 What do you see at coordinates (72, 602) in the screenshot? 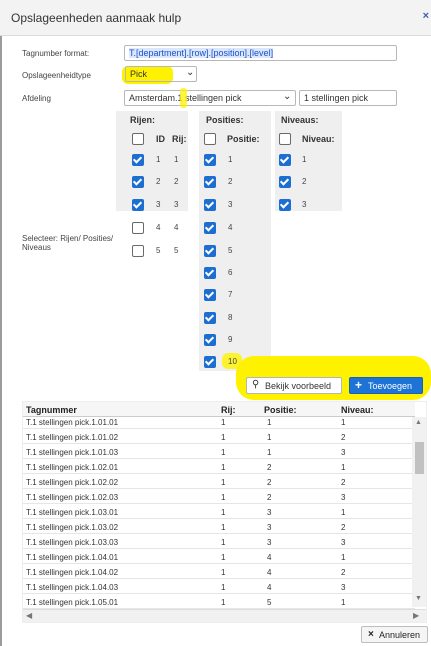
I see `table-cell-tagnummer: T.1 stellingen pick.1.05.01` at bounding box center [72, 602].